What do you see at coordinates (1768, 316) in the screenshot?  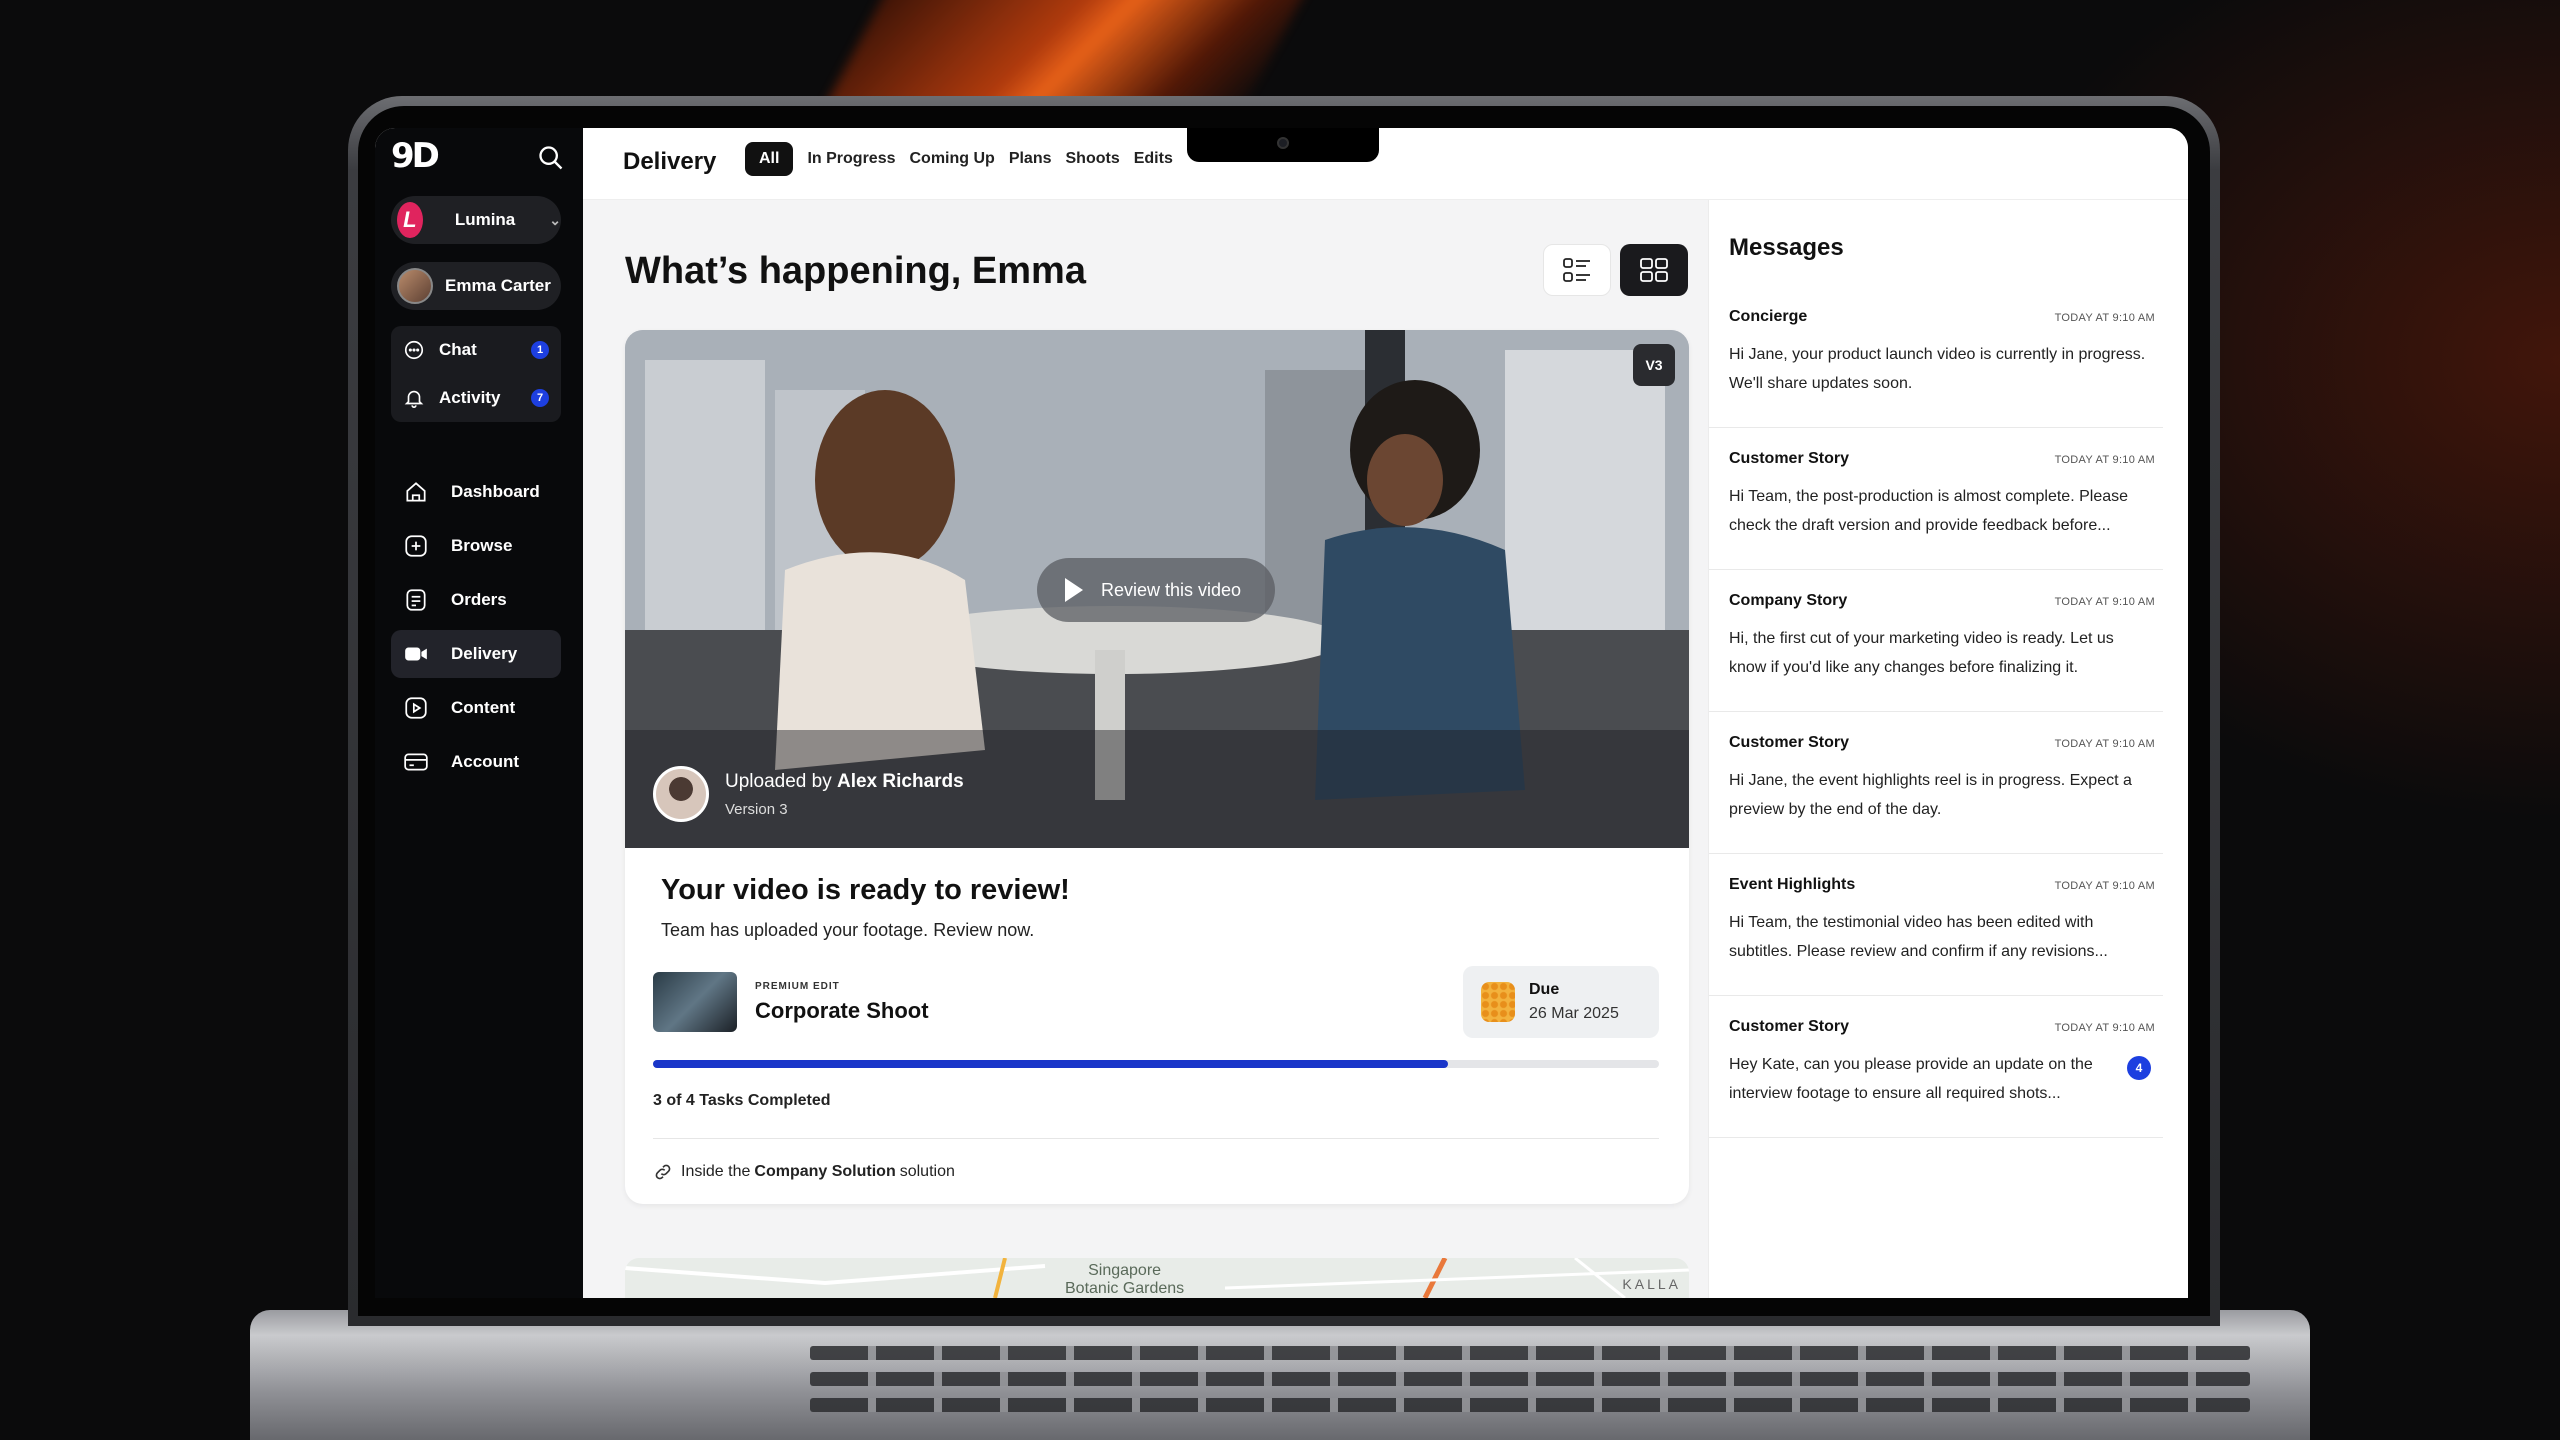 I see `message-sender: Concierge` at bounding box center [1768, 316].